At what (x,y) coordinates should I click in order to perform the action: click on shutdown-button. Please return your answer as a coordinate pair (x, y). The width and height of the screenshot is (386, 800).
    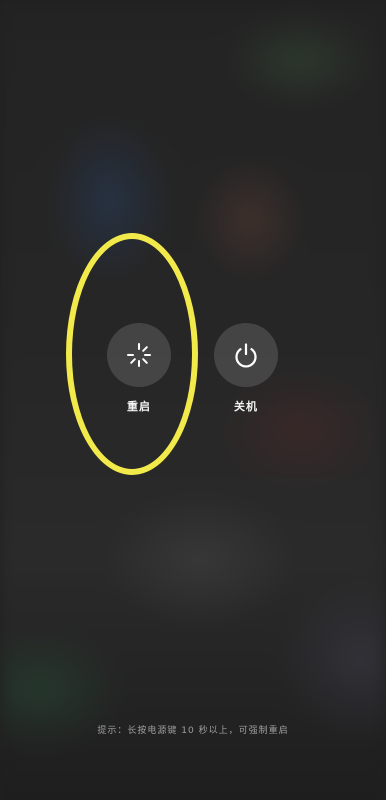
    Looking at the image, I should click on (246, 355).